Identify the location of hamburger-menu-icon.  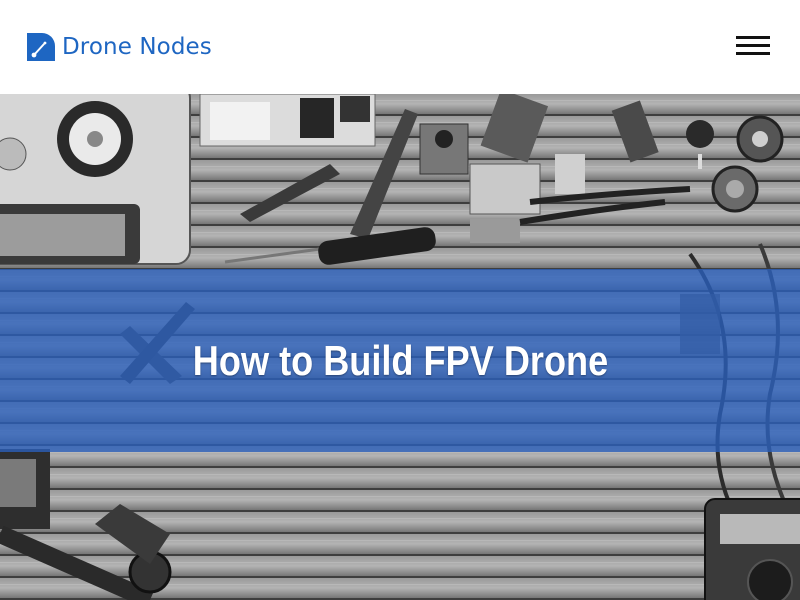
(753, 46).